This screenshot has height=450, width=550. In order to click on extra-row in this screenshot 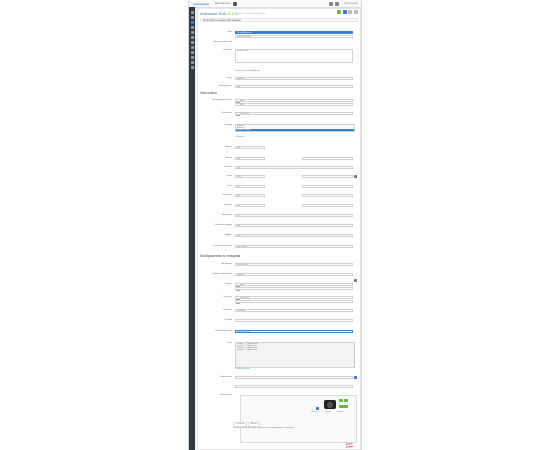, I will do `click(279, 388)`.